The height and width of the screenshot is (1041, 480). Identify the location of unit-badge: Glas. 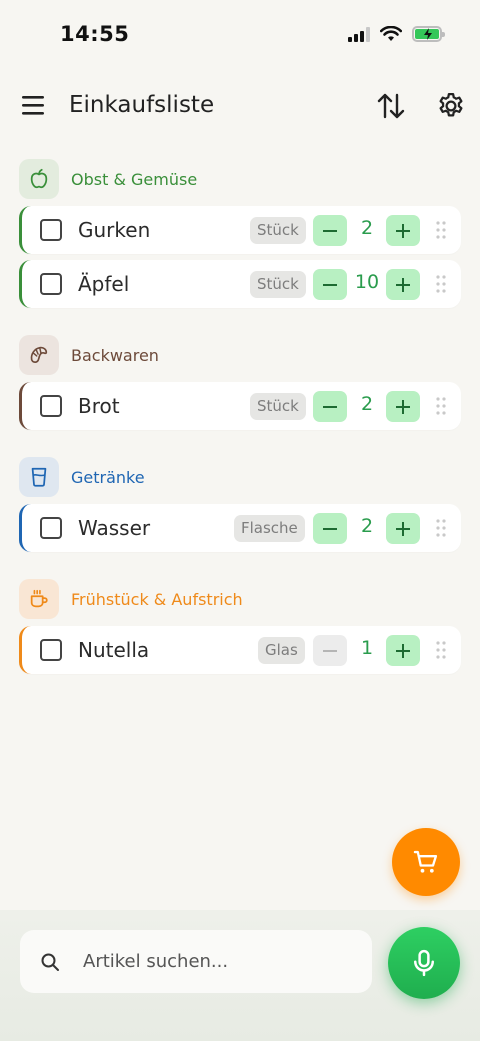
(281, 650).